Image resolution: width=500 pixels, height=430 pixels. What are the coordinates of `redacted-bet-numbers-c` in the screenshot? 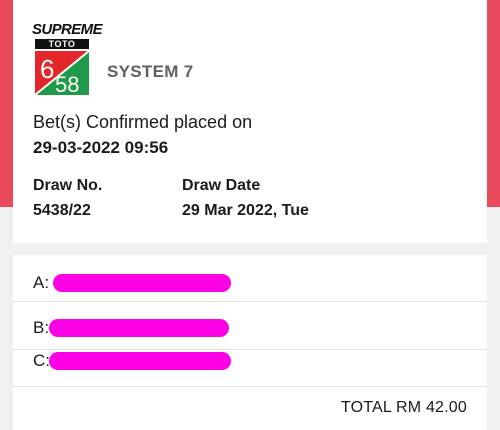 It's located at (140, 361).